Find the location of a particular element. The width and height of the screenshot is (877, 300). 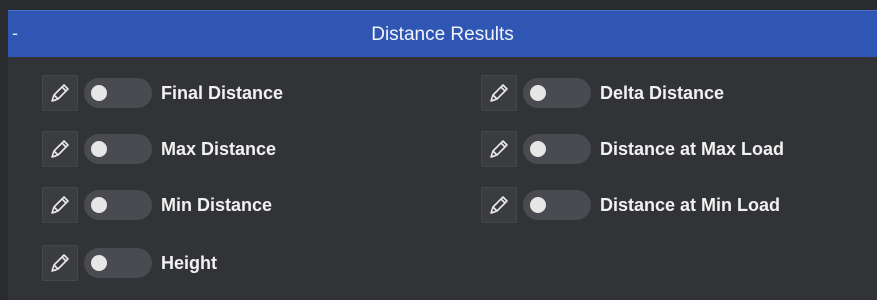

result-label: Max Distance is located at coordinates (219, 148).